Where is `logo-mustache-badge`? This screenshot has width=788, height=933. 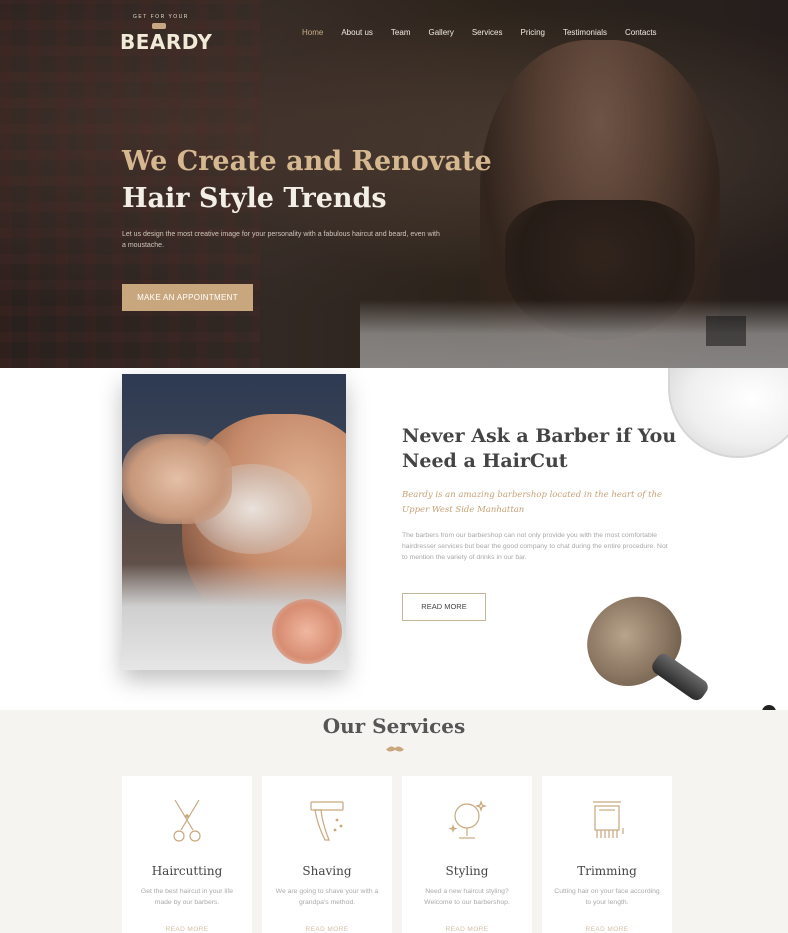 logo-mustache-badge is located at coordinates (159, 26).